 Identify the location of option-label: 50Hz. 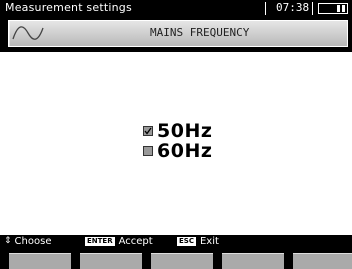
(185, 131).